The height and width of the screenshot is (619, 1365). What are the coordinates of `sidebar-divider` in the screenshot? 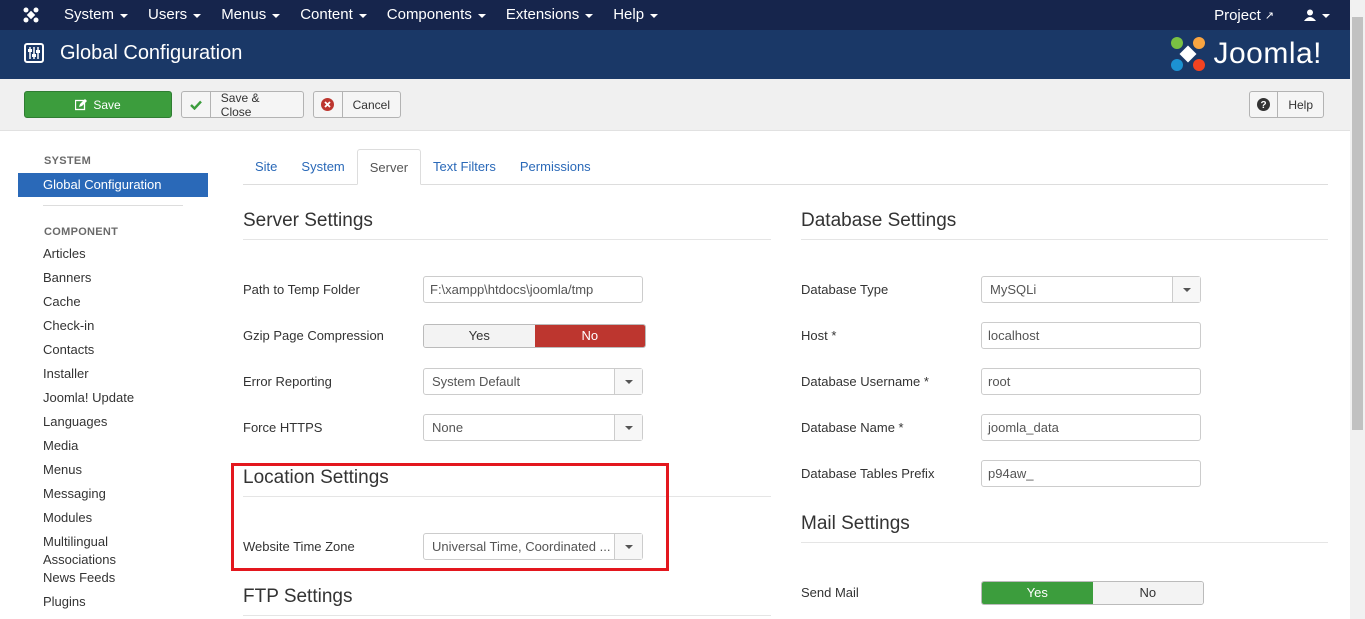 It's located at (113, 205).